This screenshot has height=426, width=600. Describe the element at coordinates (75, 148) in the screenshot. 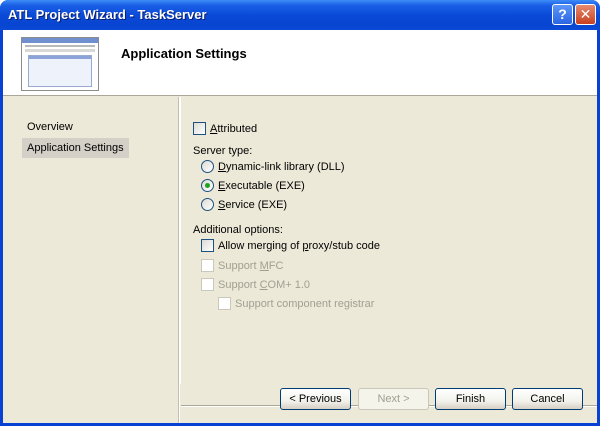

I see `nav-item-application-settings: Application Settings` at that location.